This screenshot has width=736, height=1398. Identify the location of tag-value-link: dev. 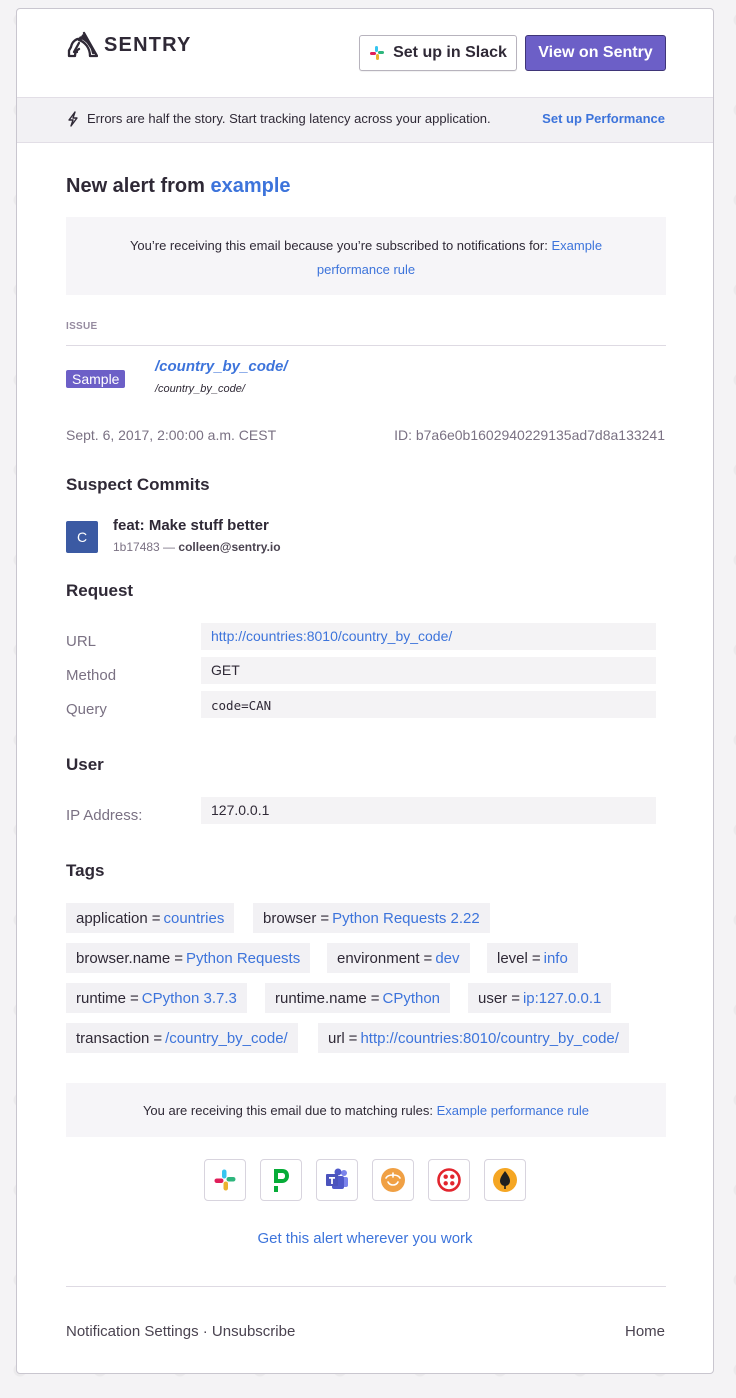
(447, 958).